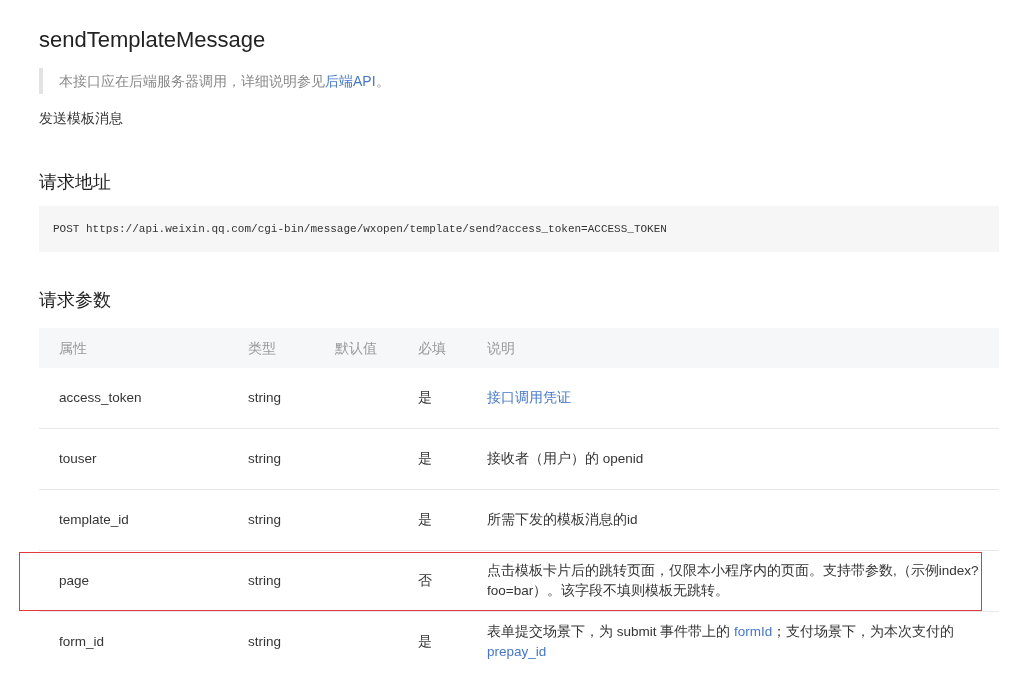 The width and height of the screenshot is (1031, 693). What do you see at coordinates (192, 81) in the screenshot?
I see `note-text: 本接口应在后端服务器调用，详细说明参见` at bounding box center [192, 81].